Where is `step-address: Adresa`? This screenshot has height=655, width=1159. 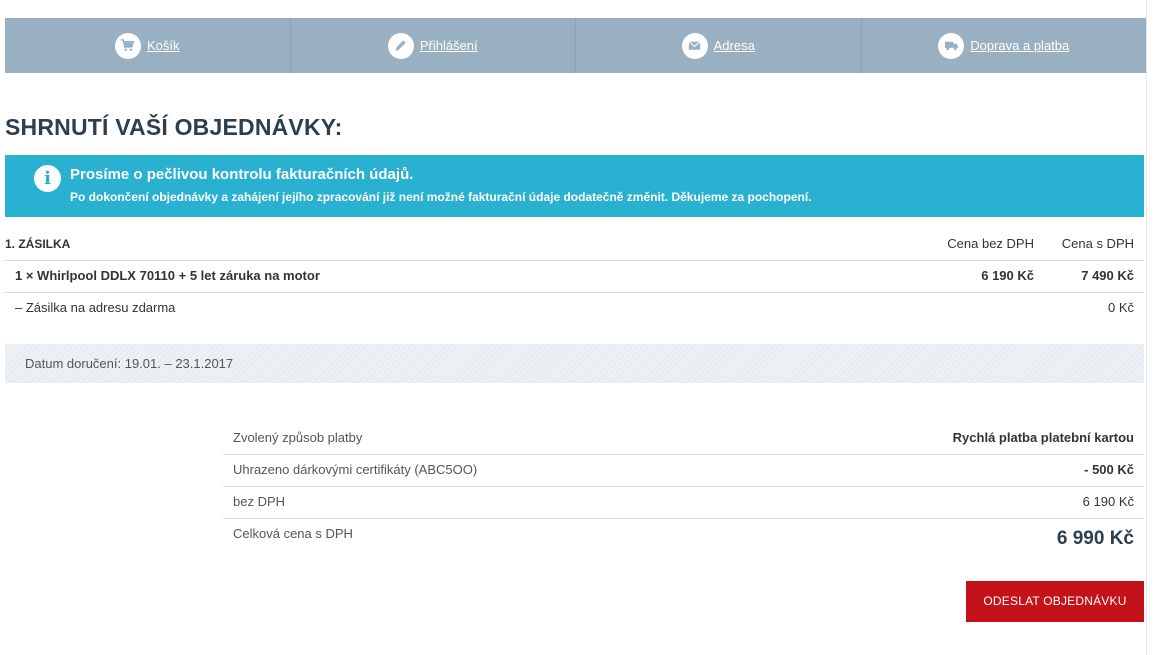 step-address: Adresa is located at coordinates (719, 45).